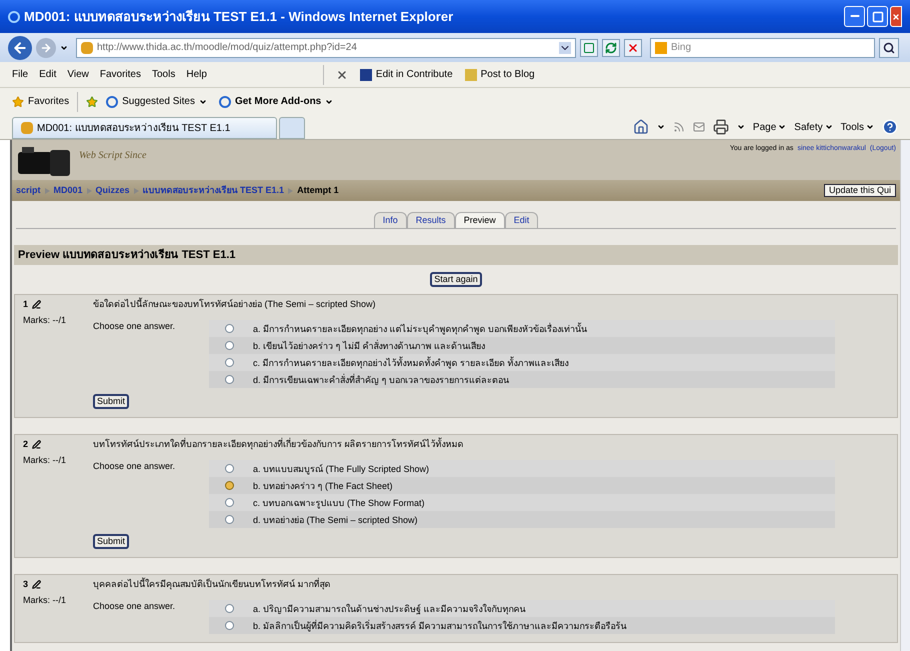 The image size is (910, 651). Describe the element at coordinates (420, 328) in the screenshot. I see `option-label: a. มีการกำหนดรายละเอียดทุกอย่าง แต่ไม่ระบุคำพูดทุกคำพูด บอกเพียงหัวข้อเรื่องเท่านั้น` at that location.